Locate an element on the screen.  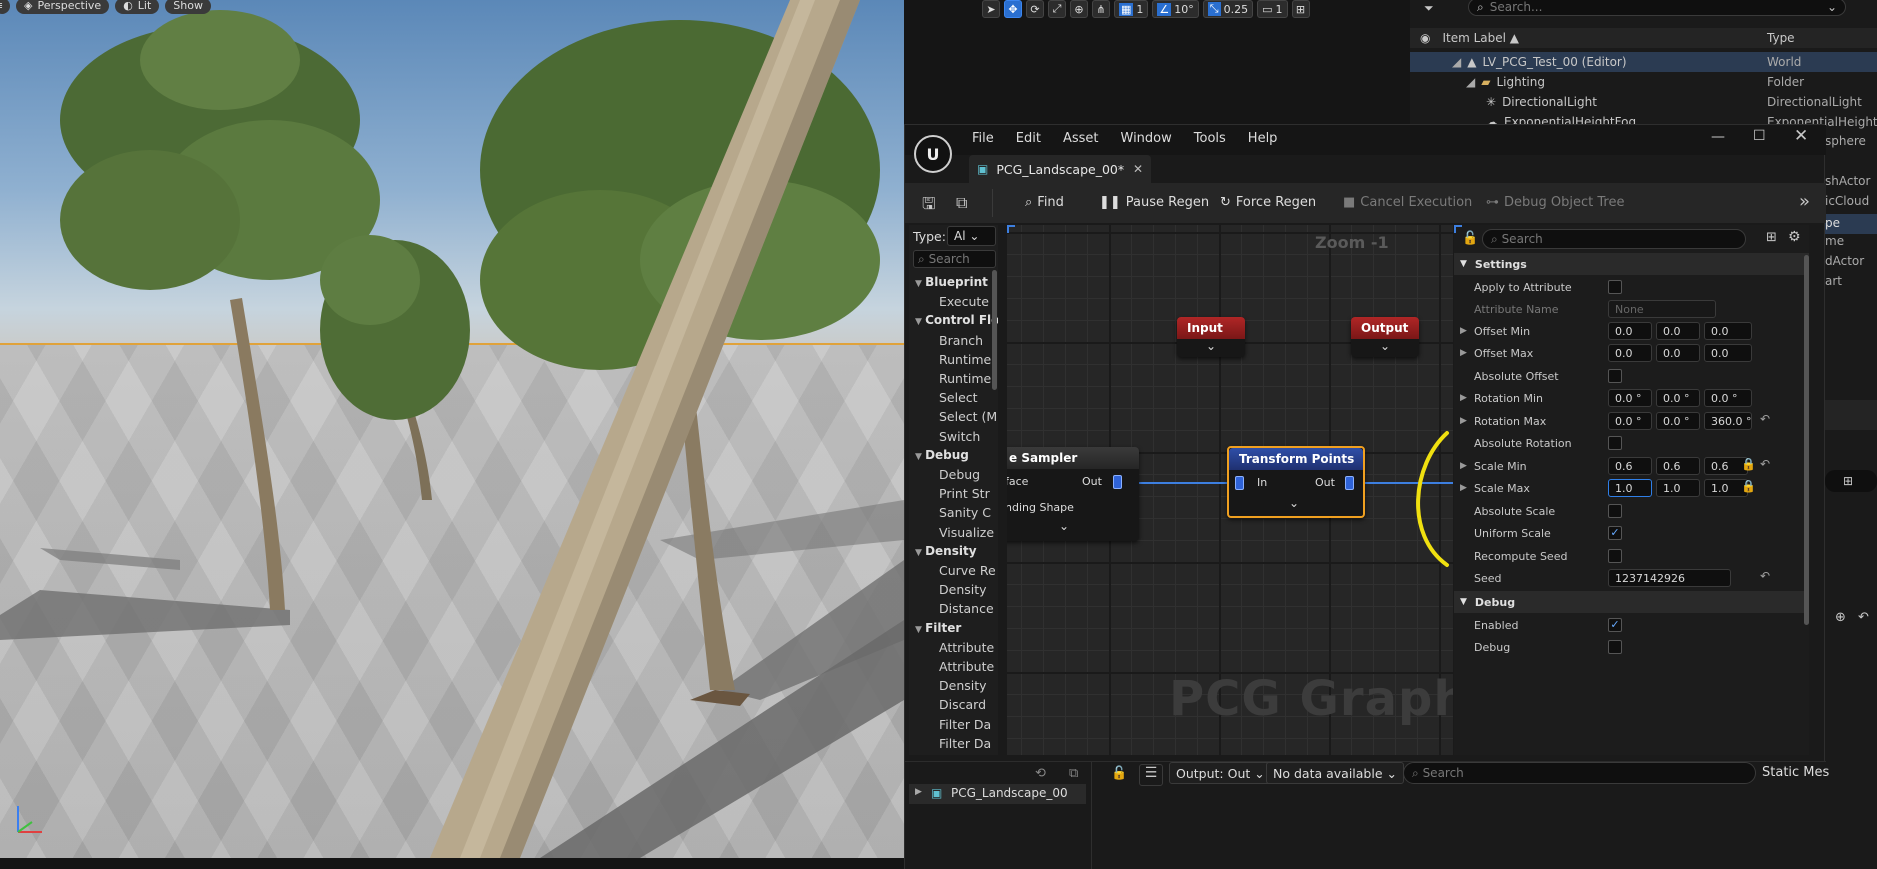
enabled-checkbox: ✓ is located at coordinates (1615, 625).